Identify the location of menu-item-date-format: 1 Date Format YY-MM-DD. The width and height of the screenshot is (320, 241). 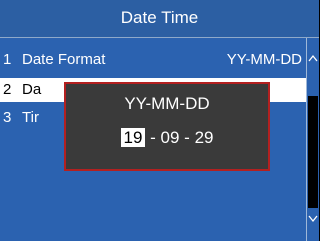
(153, 60).